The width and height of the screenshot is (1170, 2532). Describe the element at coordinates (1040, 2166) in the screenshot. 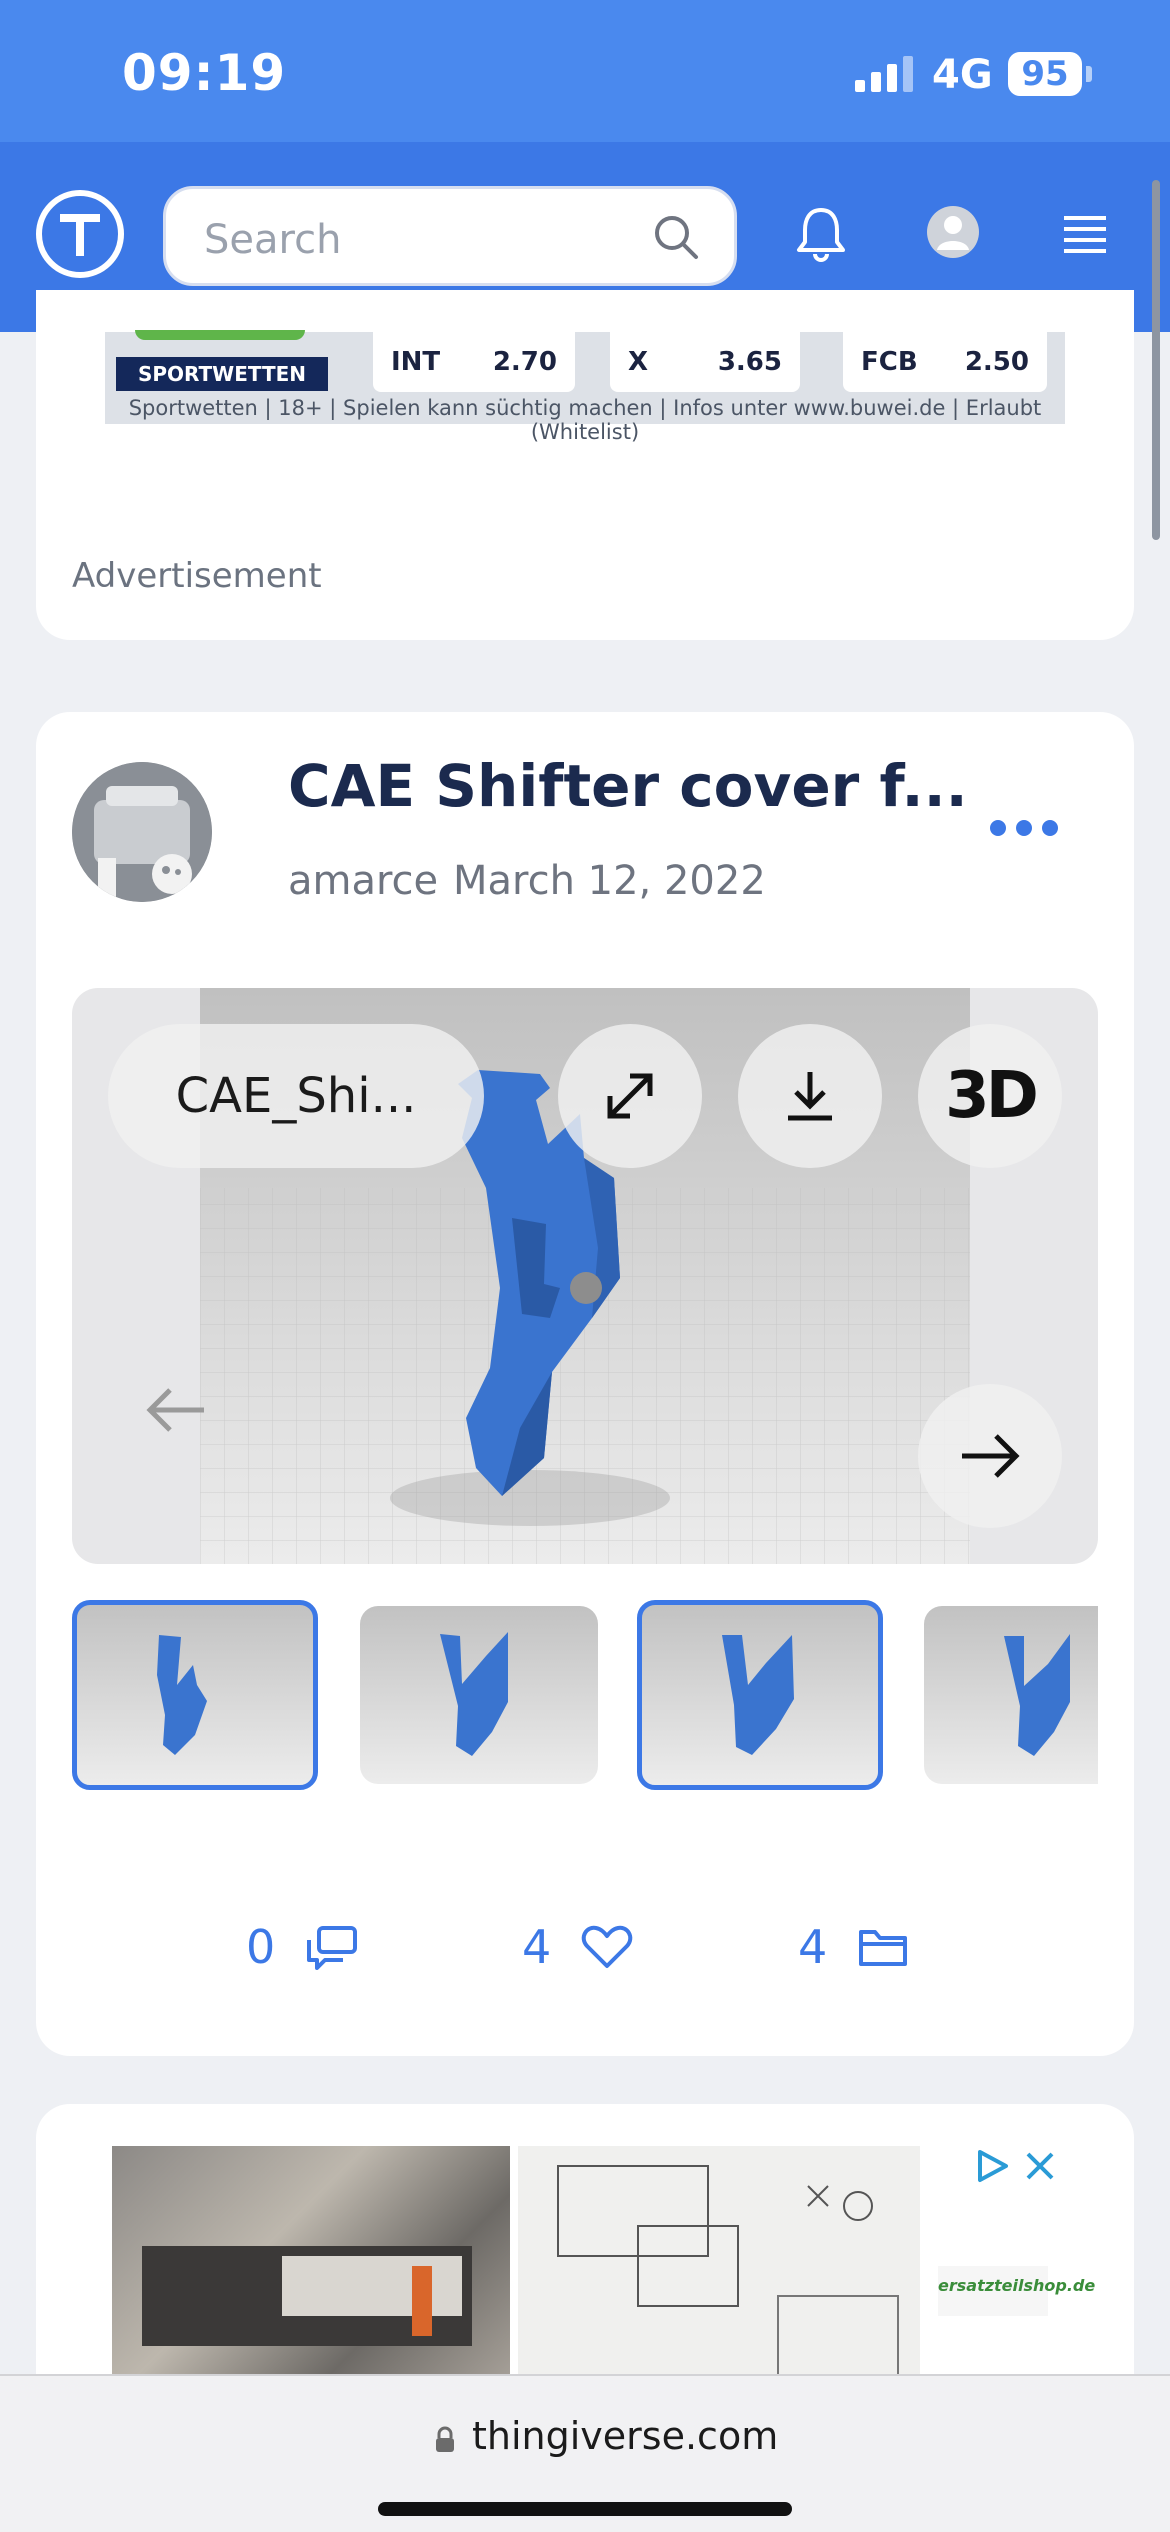

I see `ad-close-icon` at that location.